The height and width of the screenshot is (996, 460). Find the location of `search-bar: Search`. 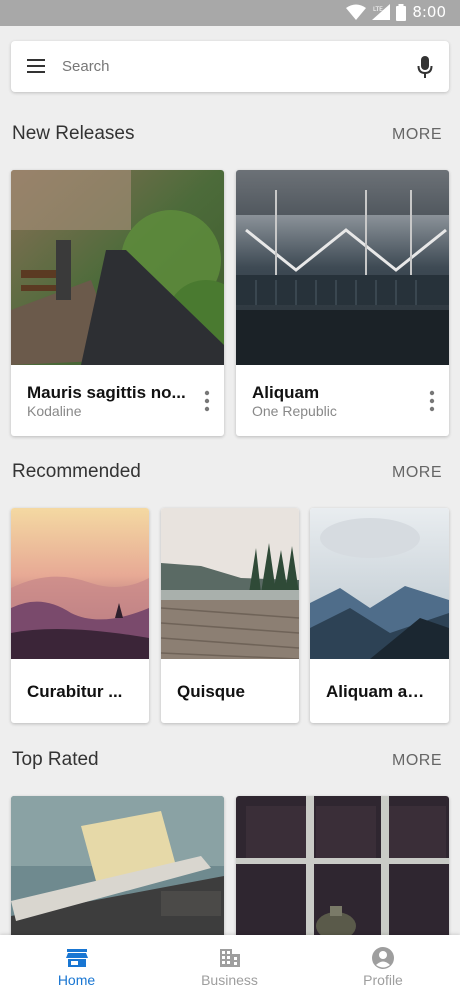

search-bar: Search is located at coordinates (230, 66).